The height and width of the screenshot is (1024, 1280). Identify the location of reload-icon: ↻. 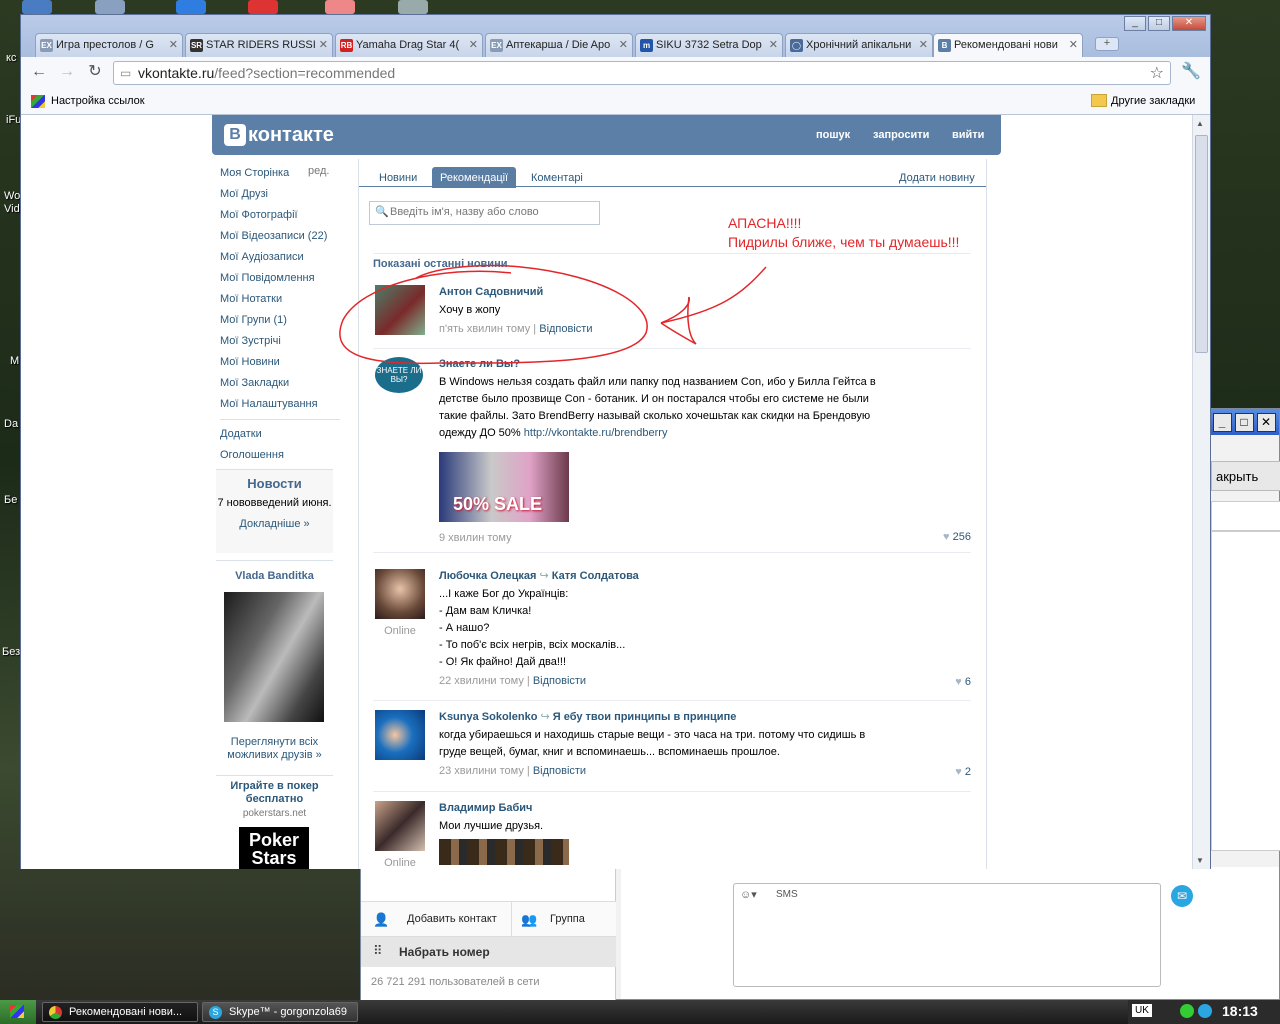
(95, 73).